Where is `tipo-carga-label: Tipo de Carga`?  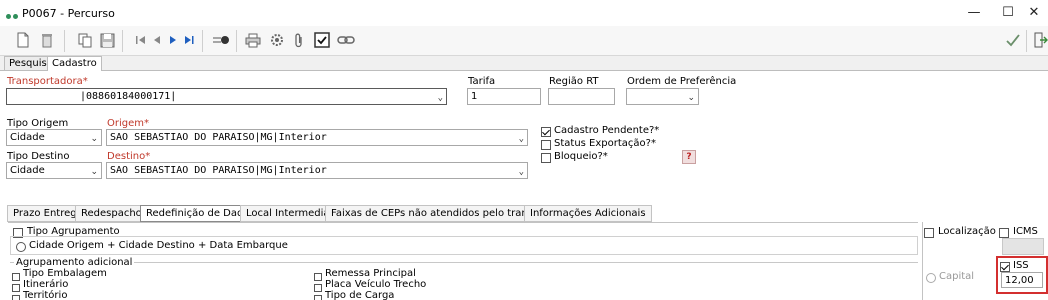 tipo-carga-label: Tipo de Carga is located at coordinates (360, 295).